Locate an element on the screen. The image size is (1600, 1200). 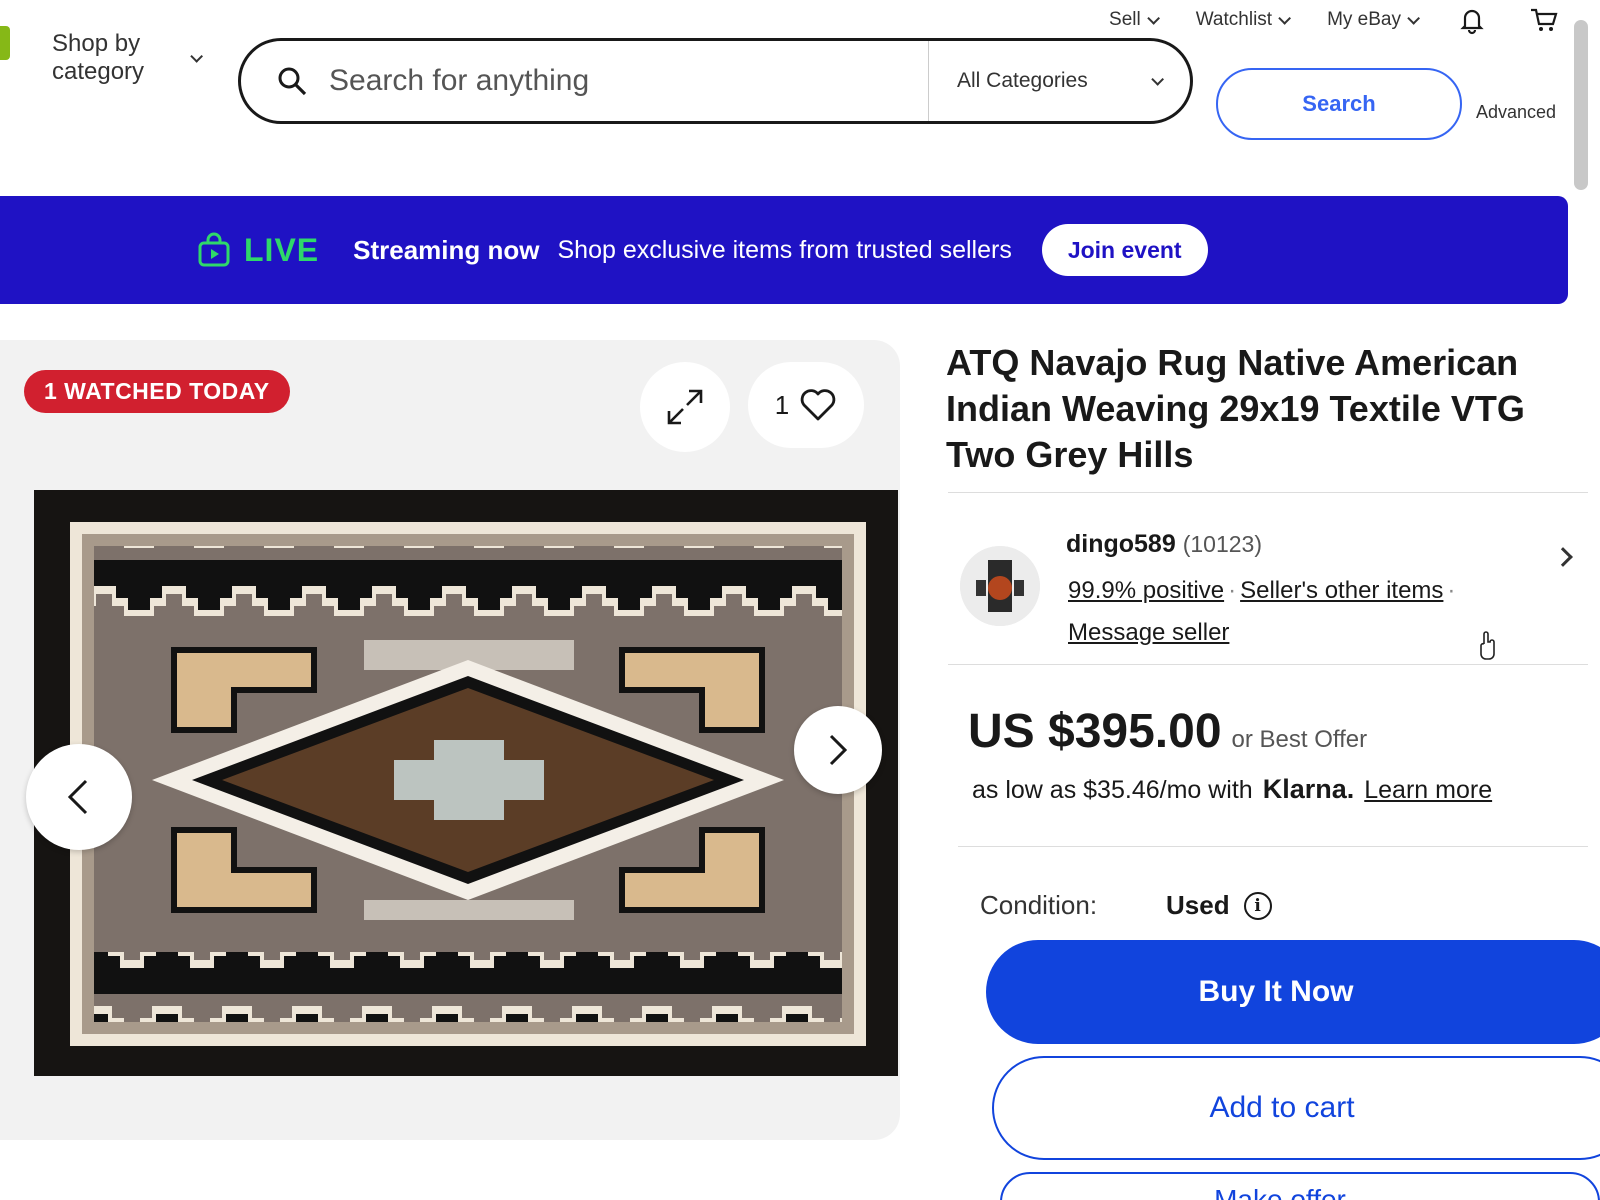
expand-button is located at coordinates (685, 407).